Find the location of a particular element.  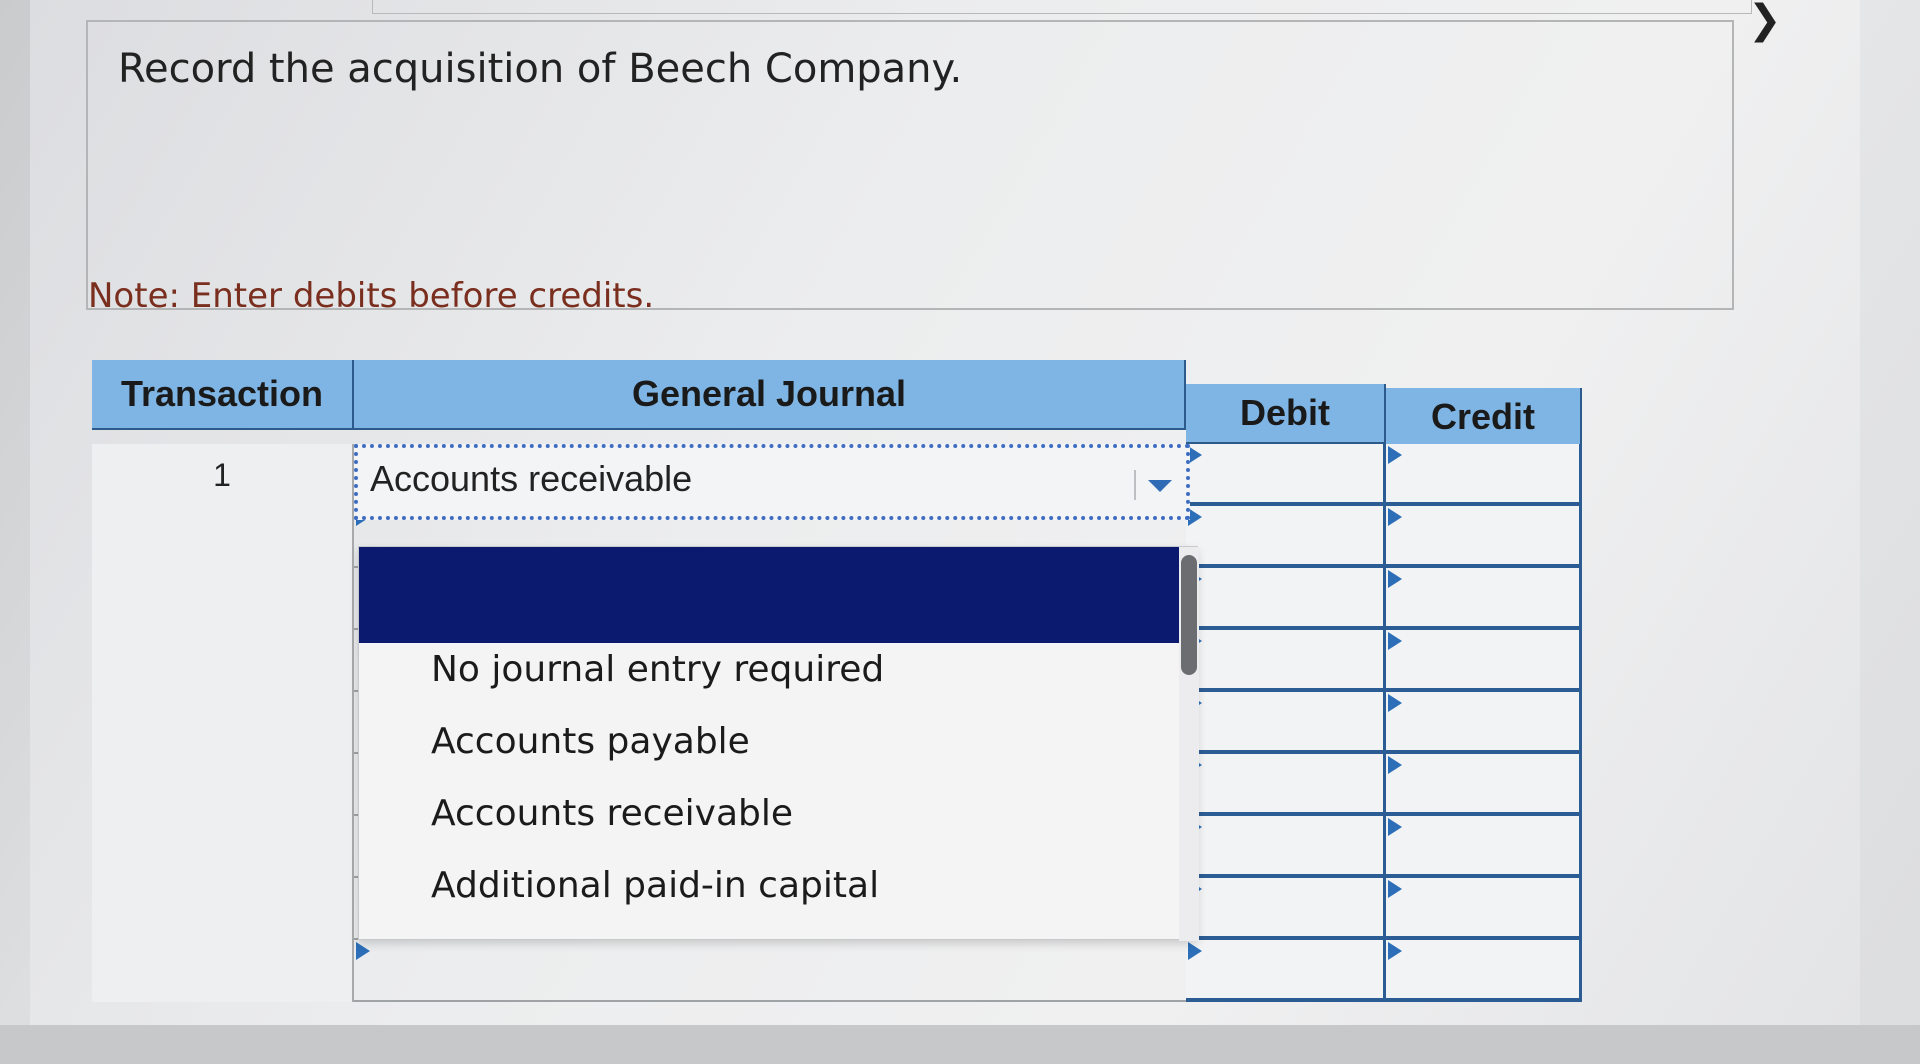

header-credit: Credit is located at coordinates (1484, 418).